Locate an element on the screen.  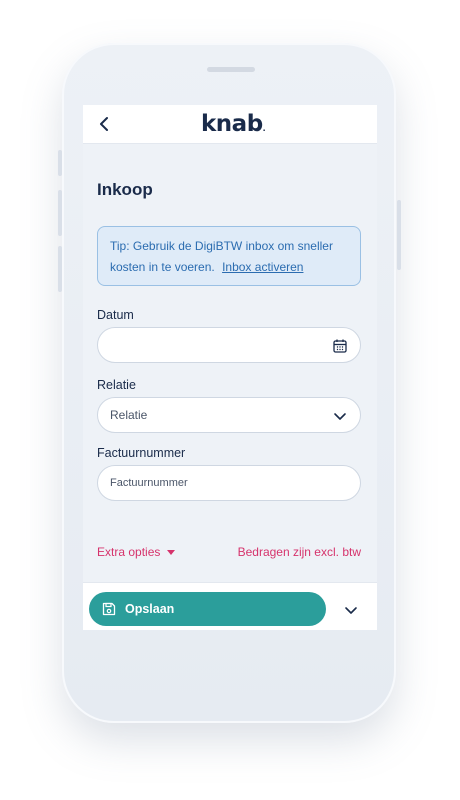
logo-text: knab is located at coordinates (232, 124).